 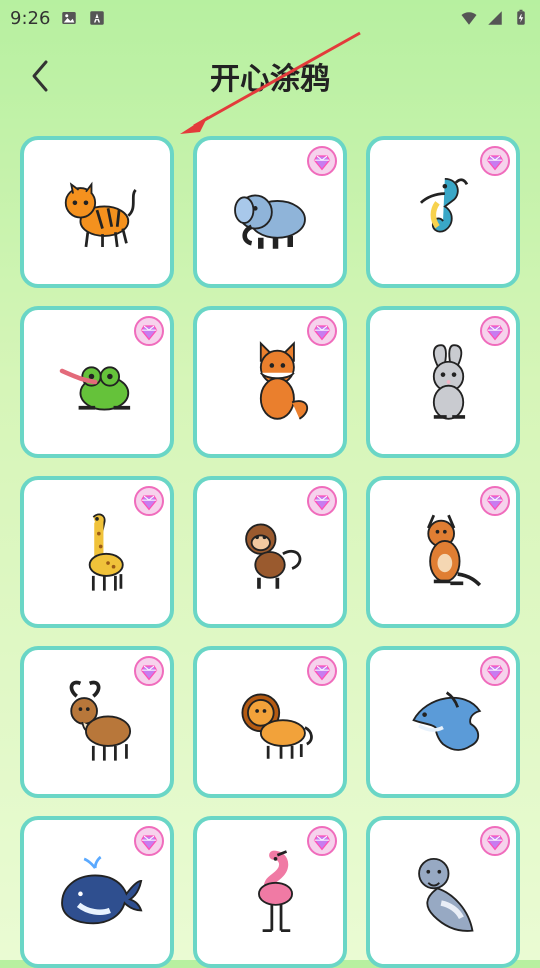 I want to click on coloring-card-monkey, so click(x=270, y=552).